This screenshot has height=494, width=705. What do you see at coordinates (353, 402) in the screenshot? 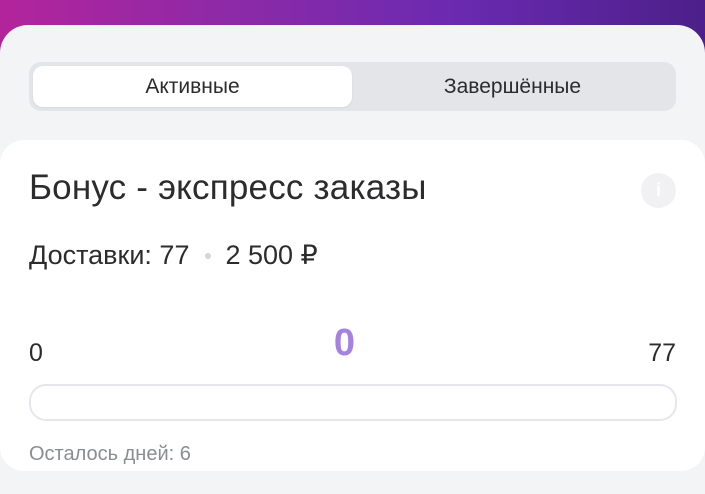
I see `progress-bar` at bounding box center [353, 402].